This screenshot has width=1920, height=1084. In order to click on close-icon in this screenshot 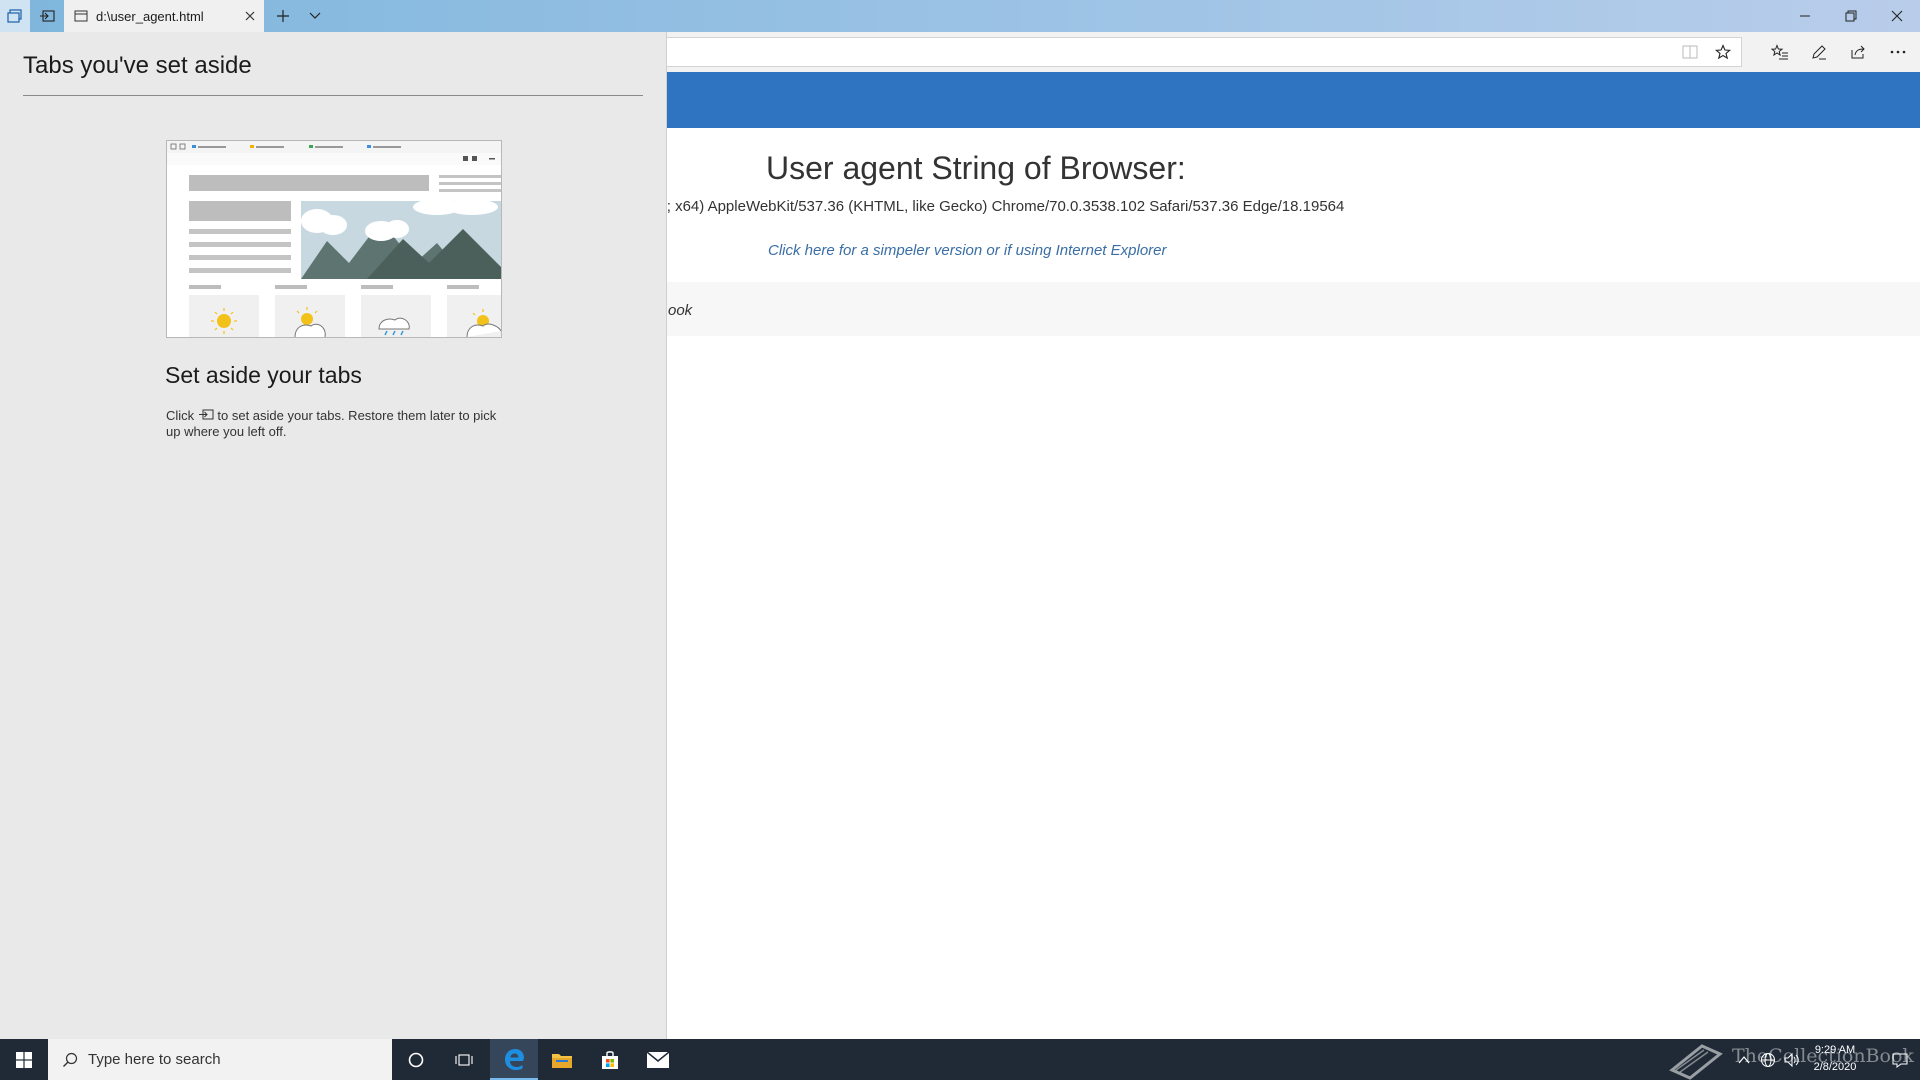, I will do `click(1897, 16)`.